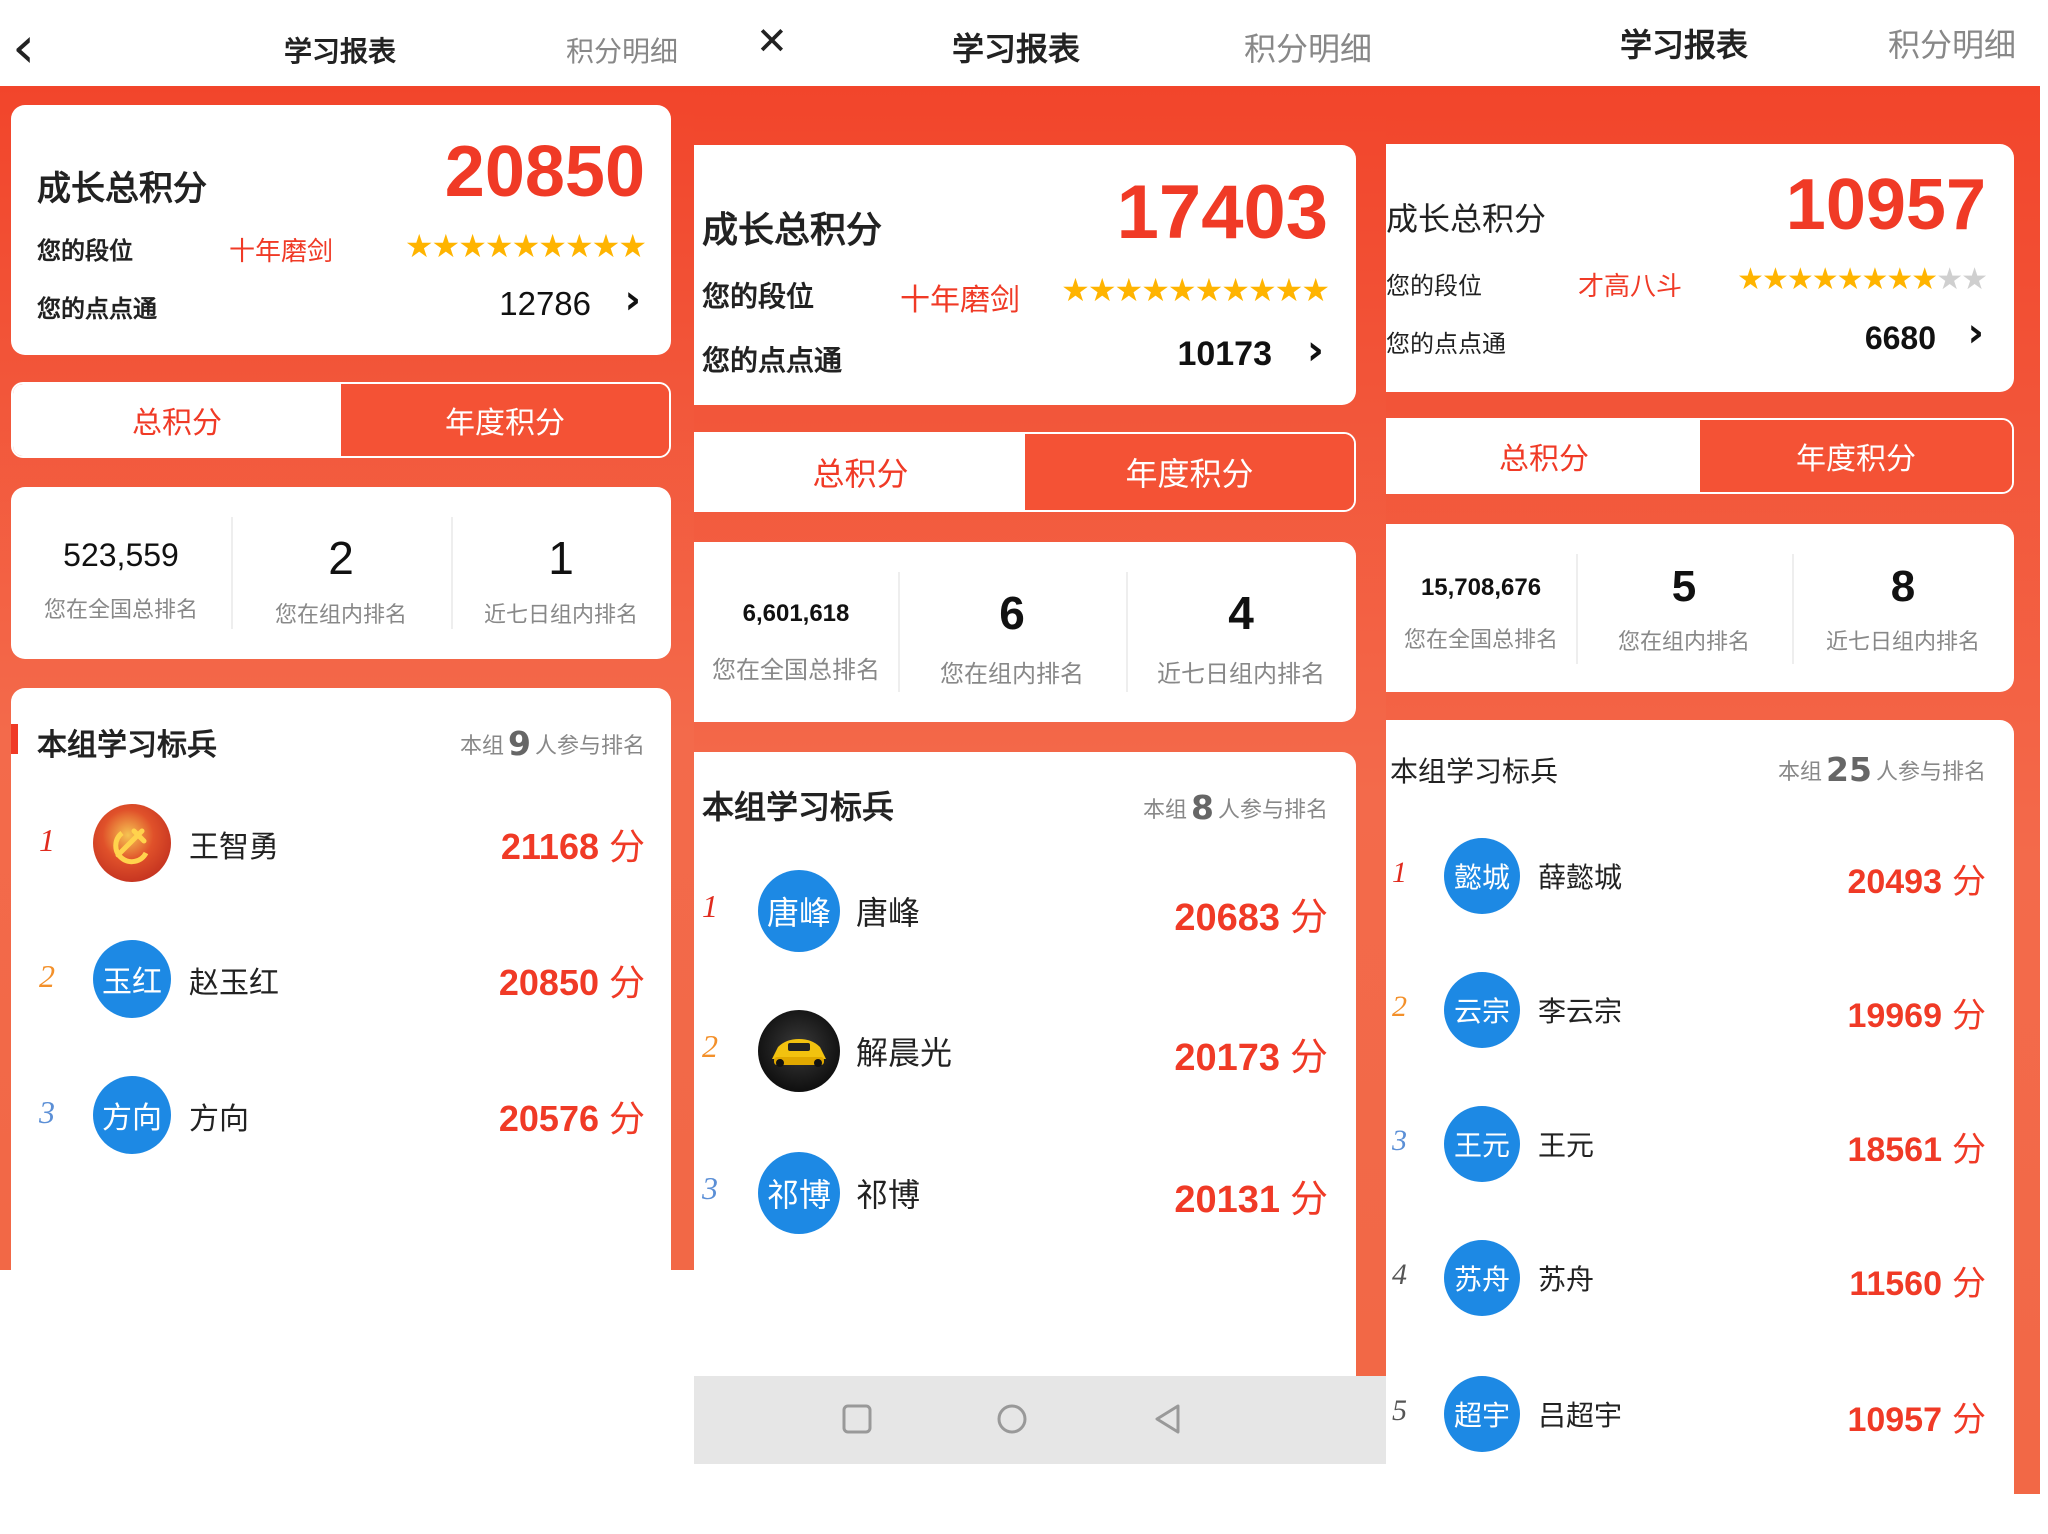  What do you see at coordinates (1481, 614) in the screenshot?
I see `stat-national-rank: 15,708,676 您在全国总排名` at bounding box center [1481, 614].